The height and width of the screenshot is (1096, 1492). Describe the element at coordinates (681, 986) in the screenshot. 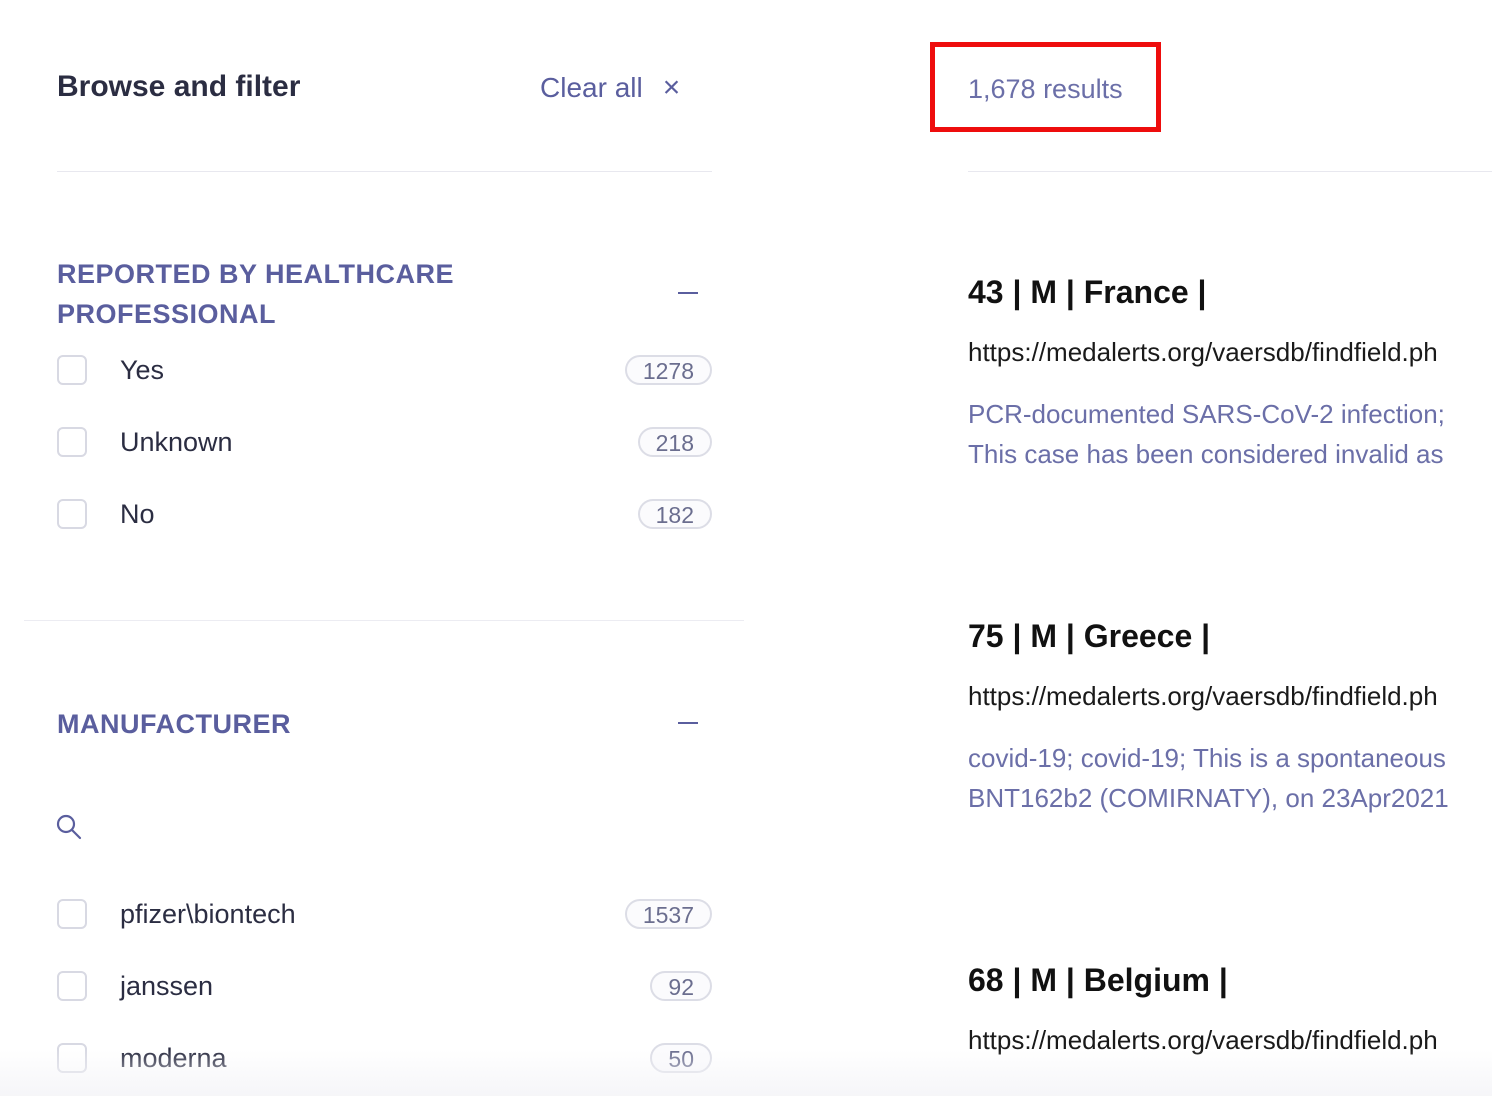

I see `count-badge: 92` at that location.